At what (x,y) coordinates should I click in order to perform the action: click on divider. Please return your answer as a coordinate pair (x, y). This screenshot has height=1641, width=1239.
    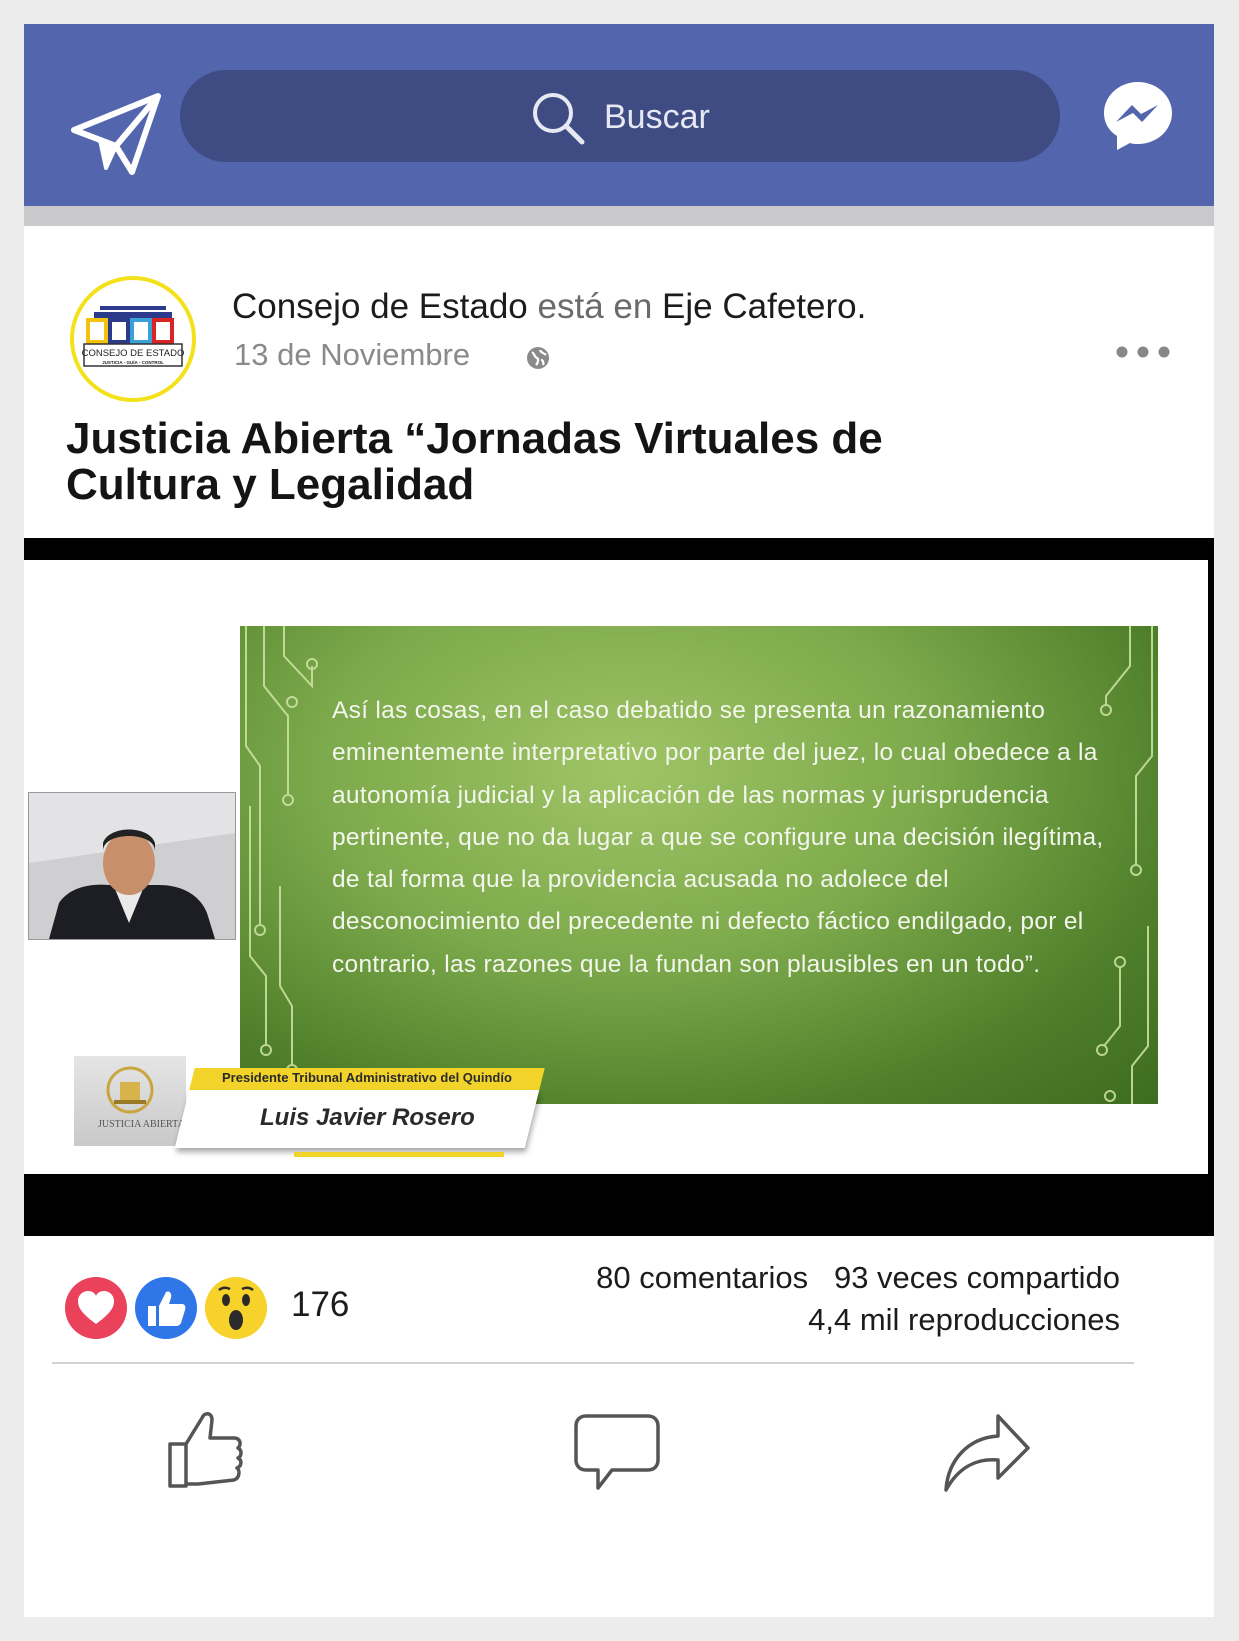
    Looking at the image, I should click on (593, 1363).